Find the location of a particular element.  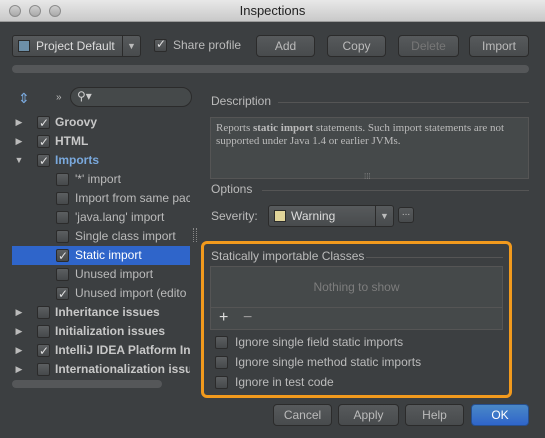

tree-item-label: 'java.lang' import is located at coordinates (120, 217).